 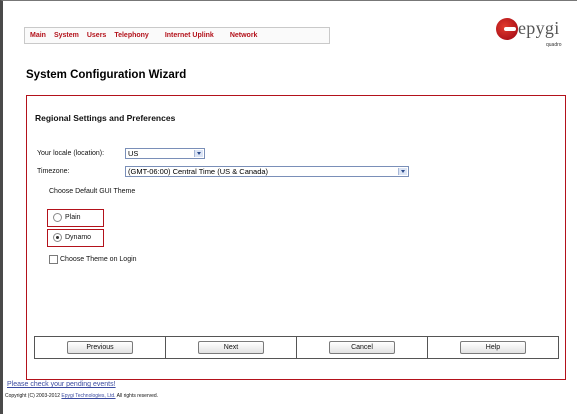 I want to click on choose-theme-login-label: Choose Theme on Login, so click(x=98, y=259).